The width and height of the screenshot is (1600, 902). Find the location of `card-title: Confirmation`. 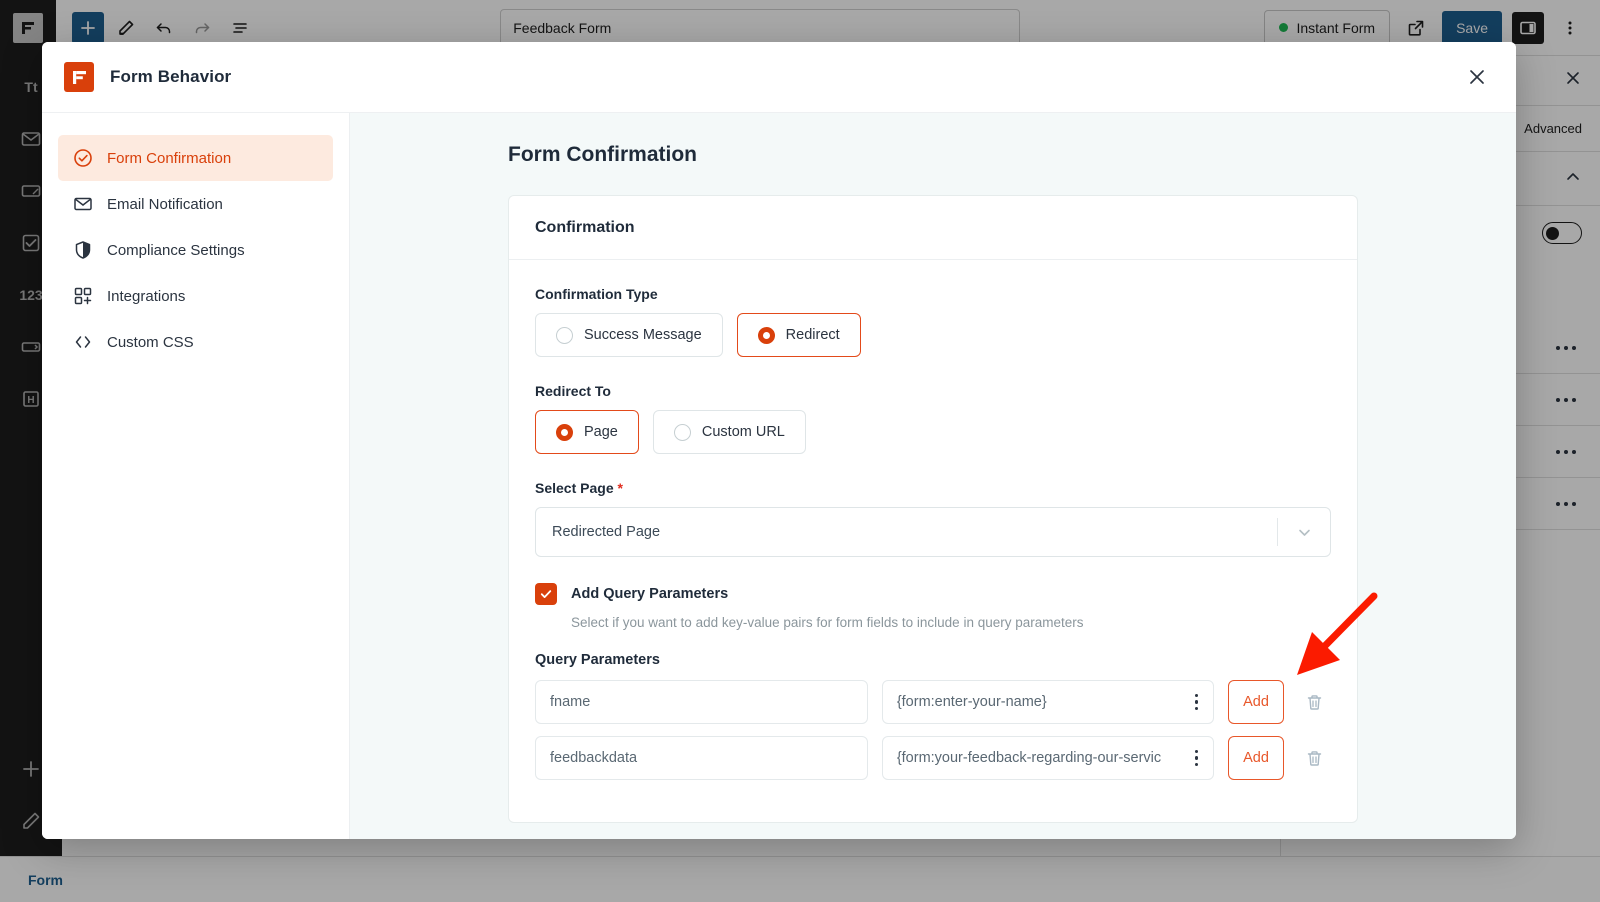

card-title: Confirmation is located at coordinates (933, 228).